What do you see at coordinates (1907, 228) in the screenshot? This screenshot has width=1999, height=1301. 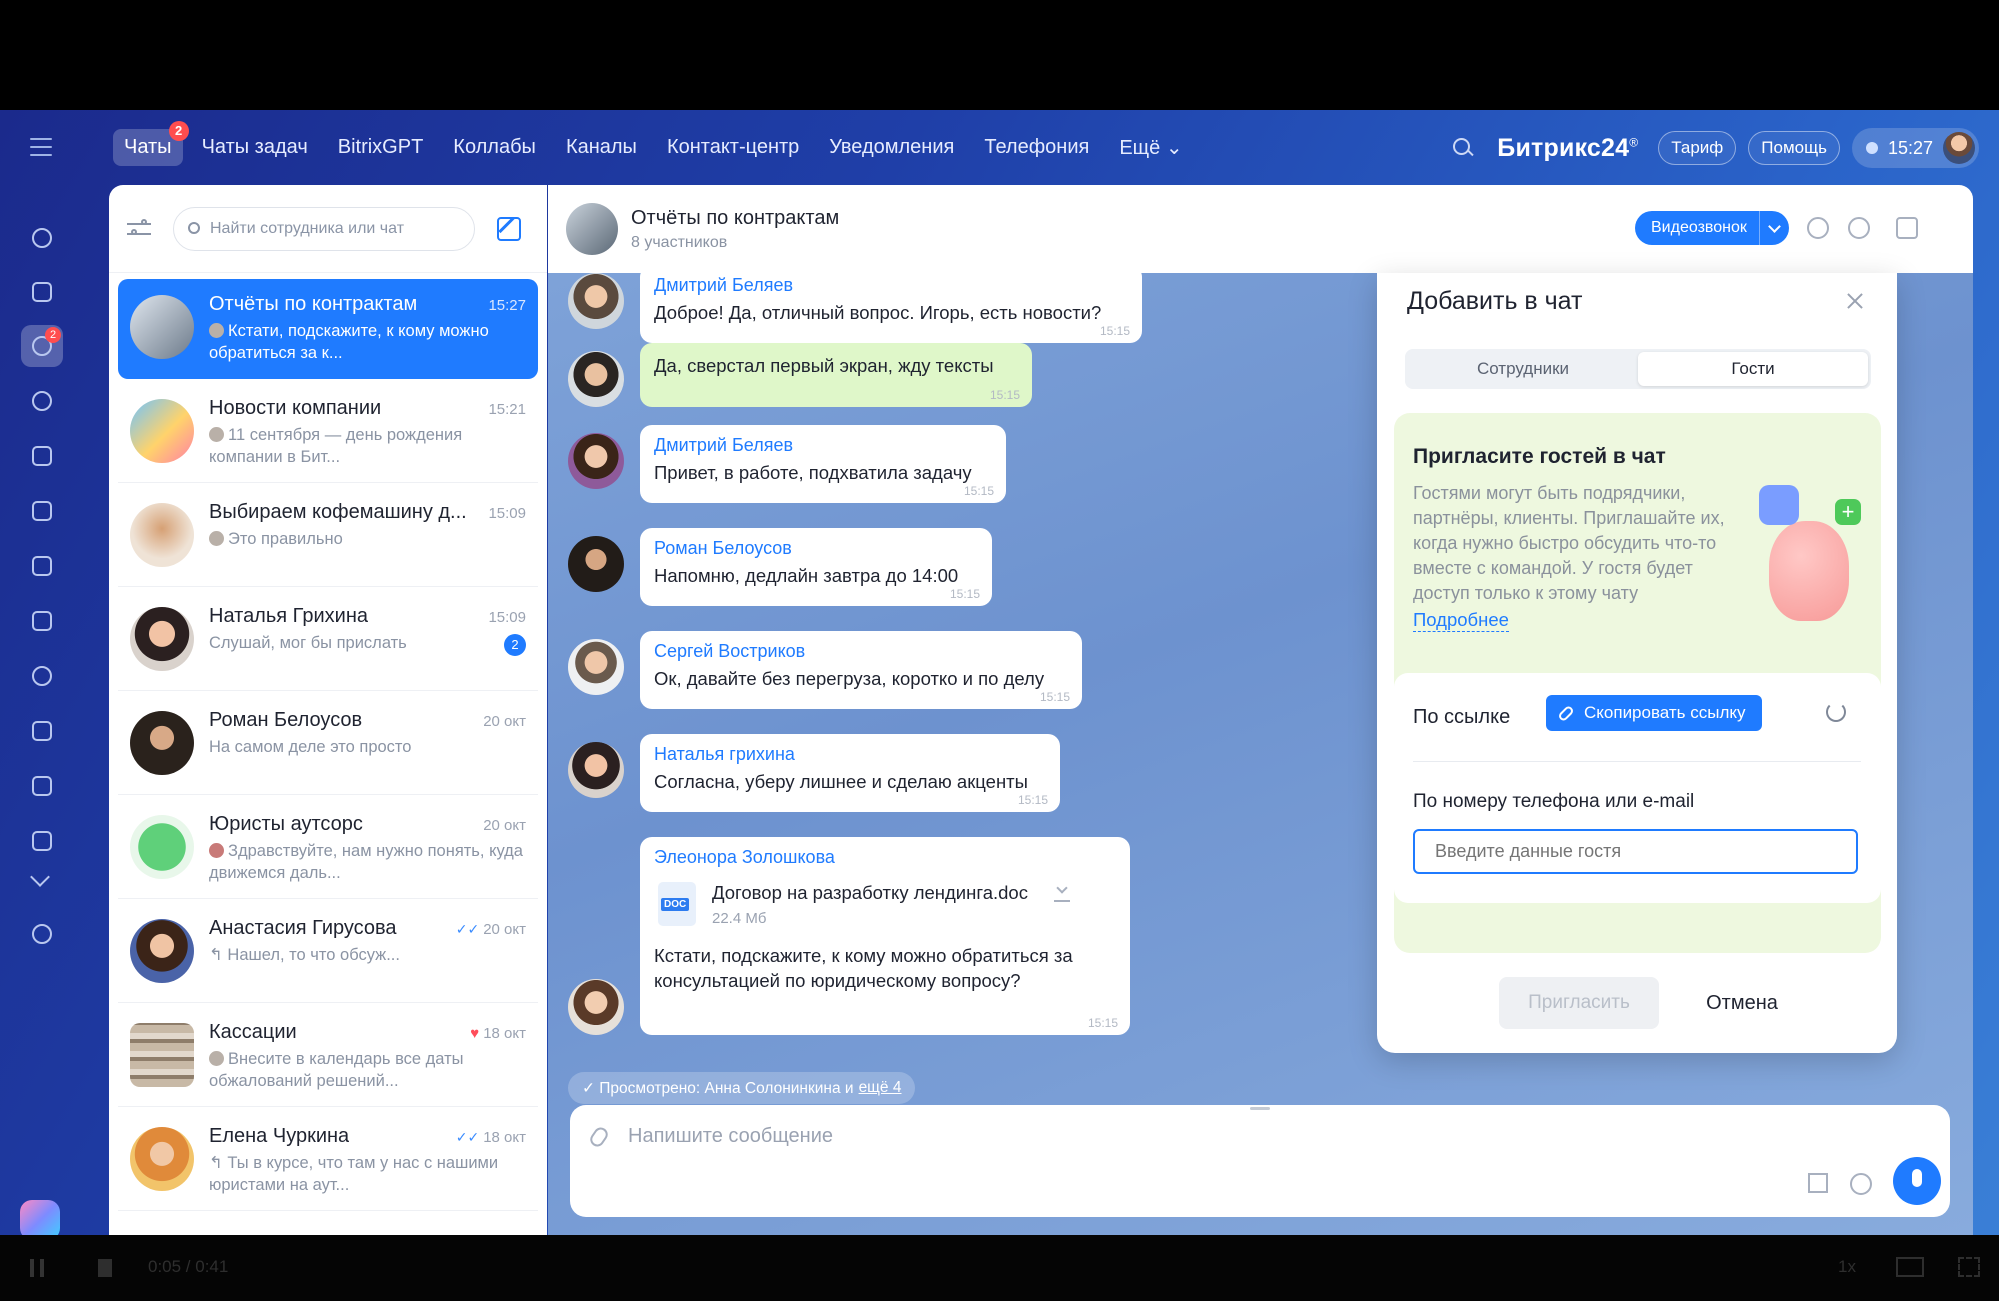 I see `sidebar-panel-icon` at bounding box center [1907, 228].